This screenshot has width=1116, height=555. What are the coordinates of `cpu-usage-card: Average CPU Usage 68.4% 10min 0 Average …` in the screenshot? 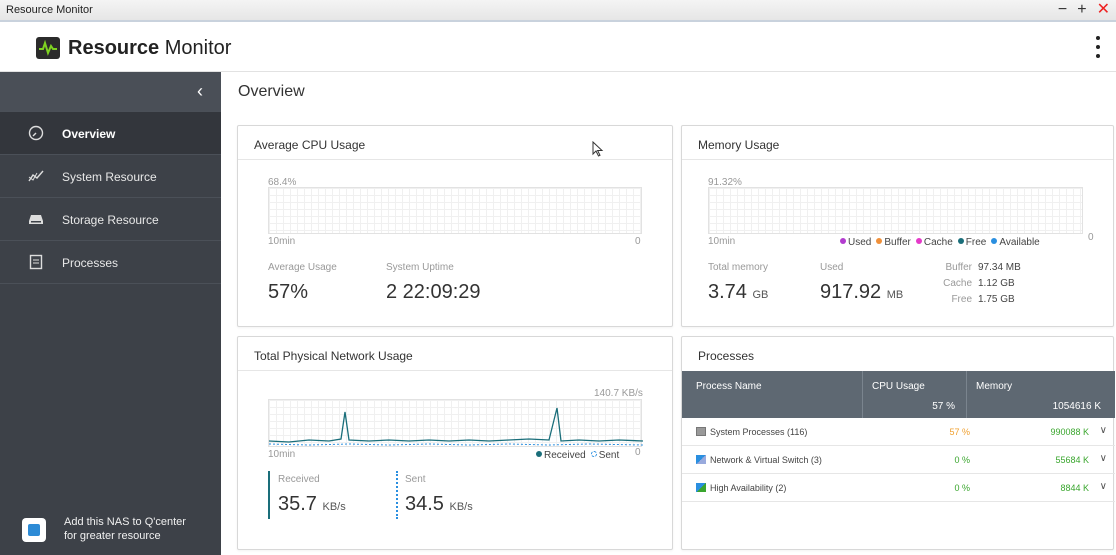 It's located at (455, 226).